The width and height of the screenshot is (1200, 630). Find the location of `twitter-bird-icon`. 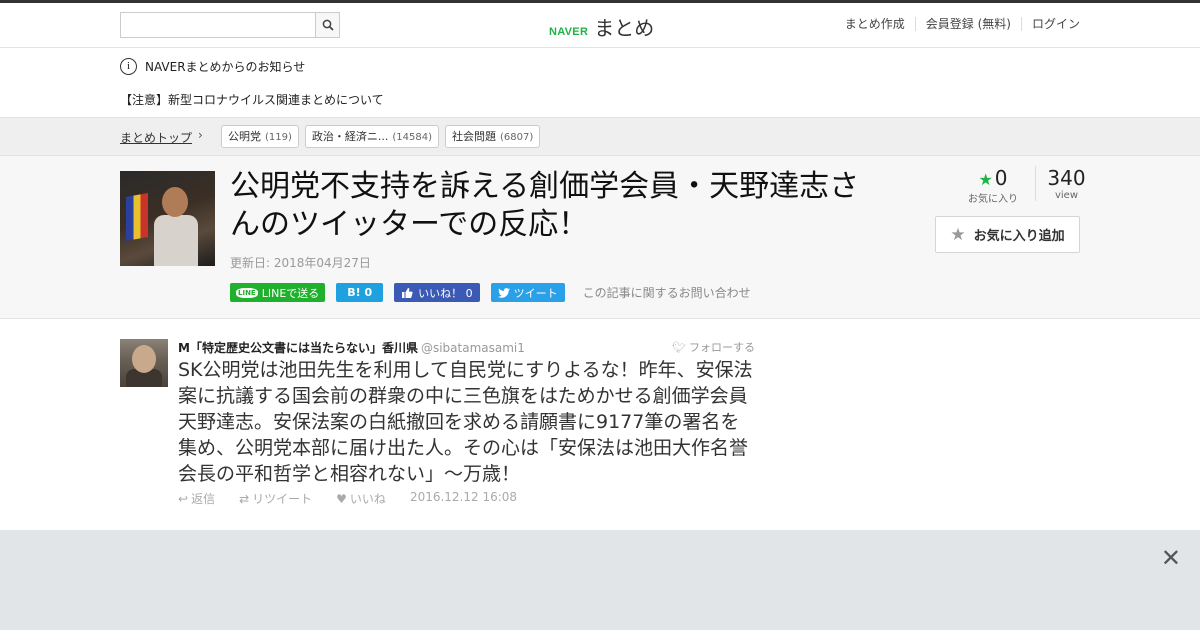

twitter-bird-icon is located at coordinates (503, 292).